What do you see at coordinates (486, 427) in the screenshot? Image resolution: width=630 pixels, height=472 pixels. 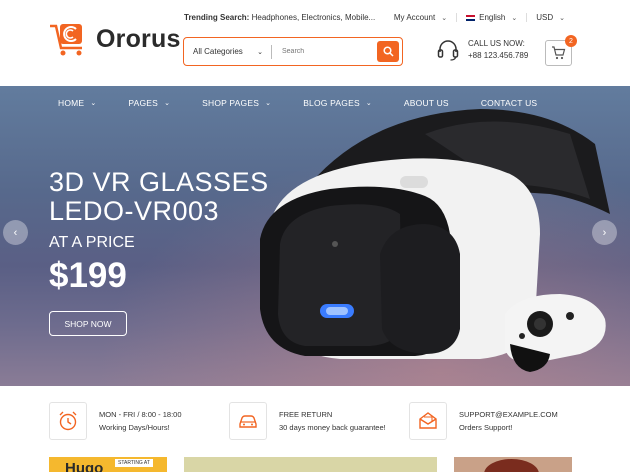 I see `feature-subtitle: Orders Support!` at bounding box center [486, 427].